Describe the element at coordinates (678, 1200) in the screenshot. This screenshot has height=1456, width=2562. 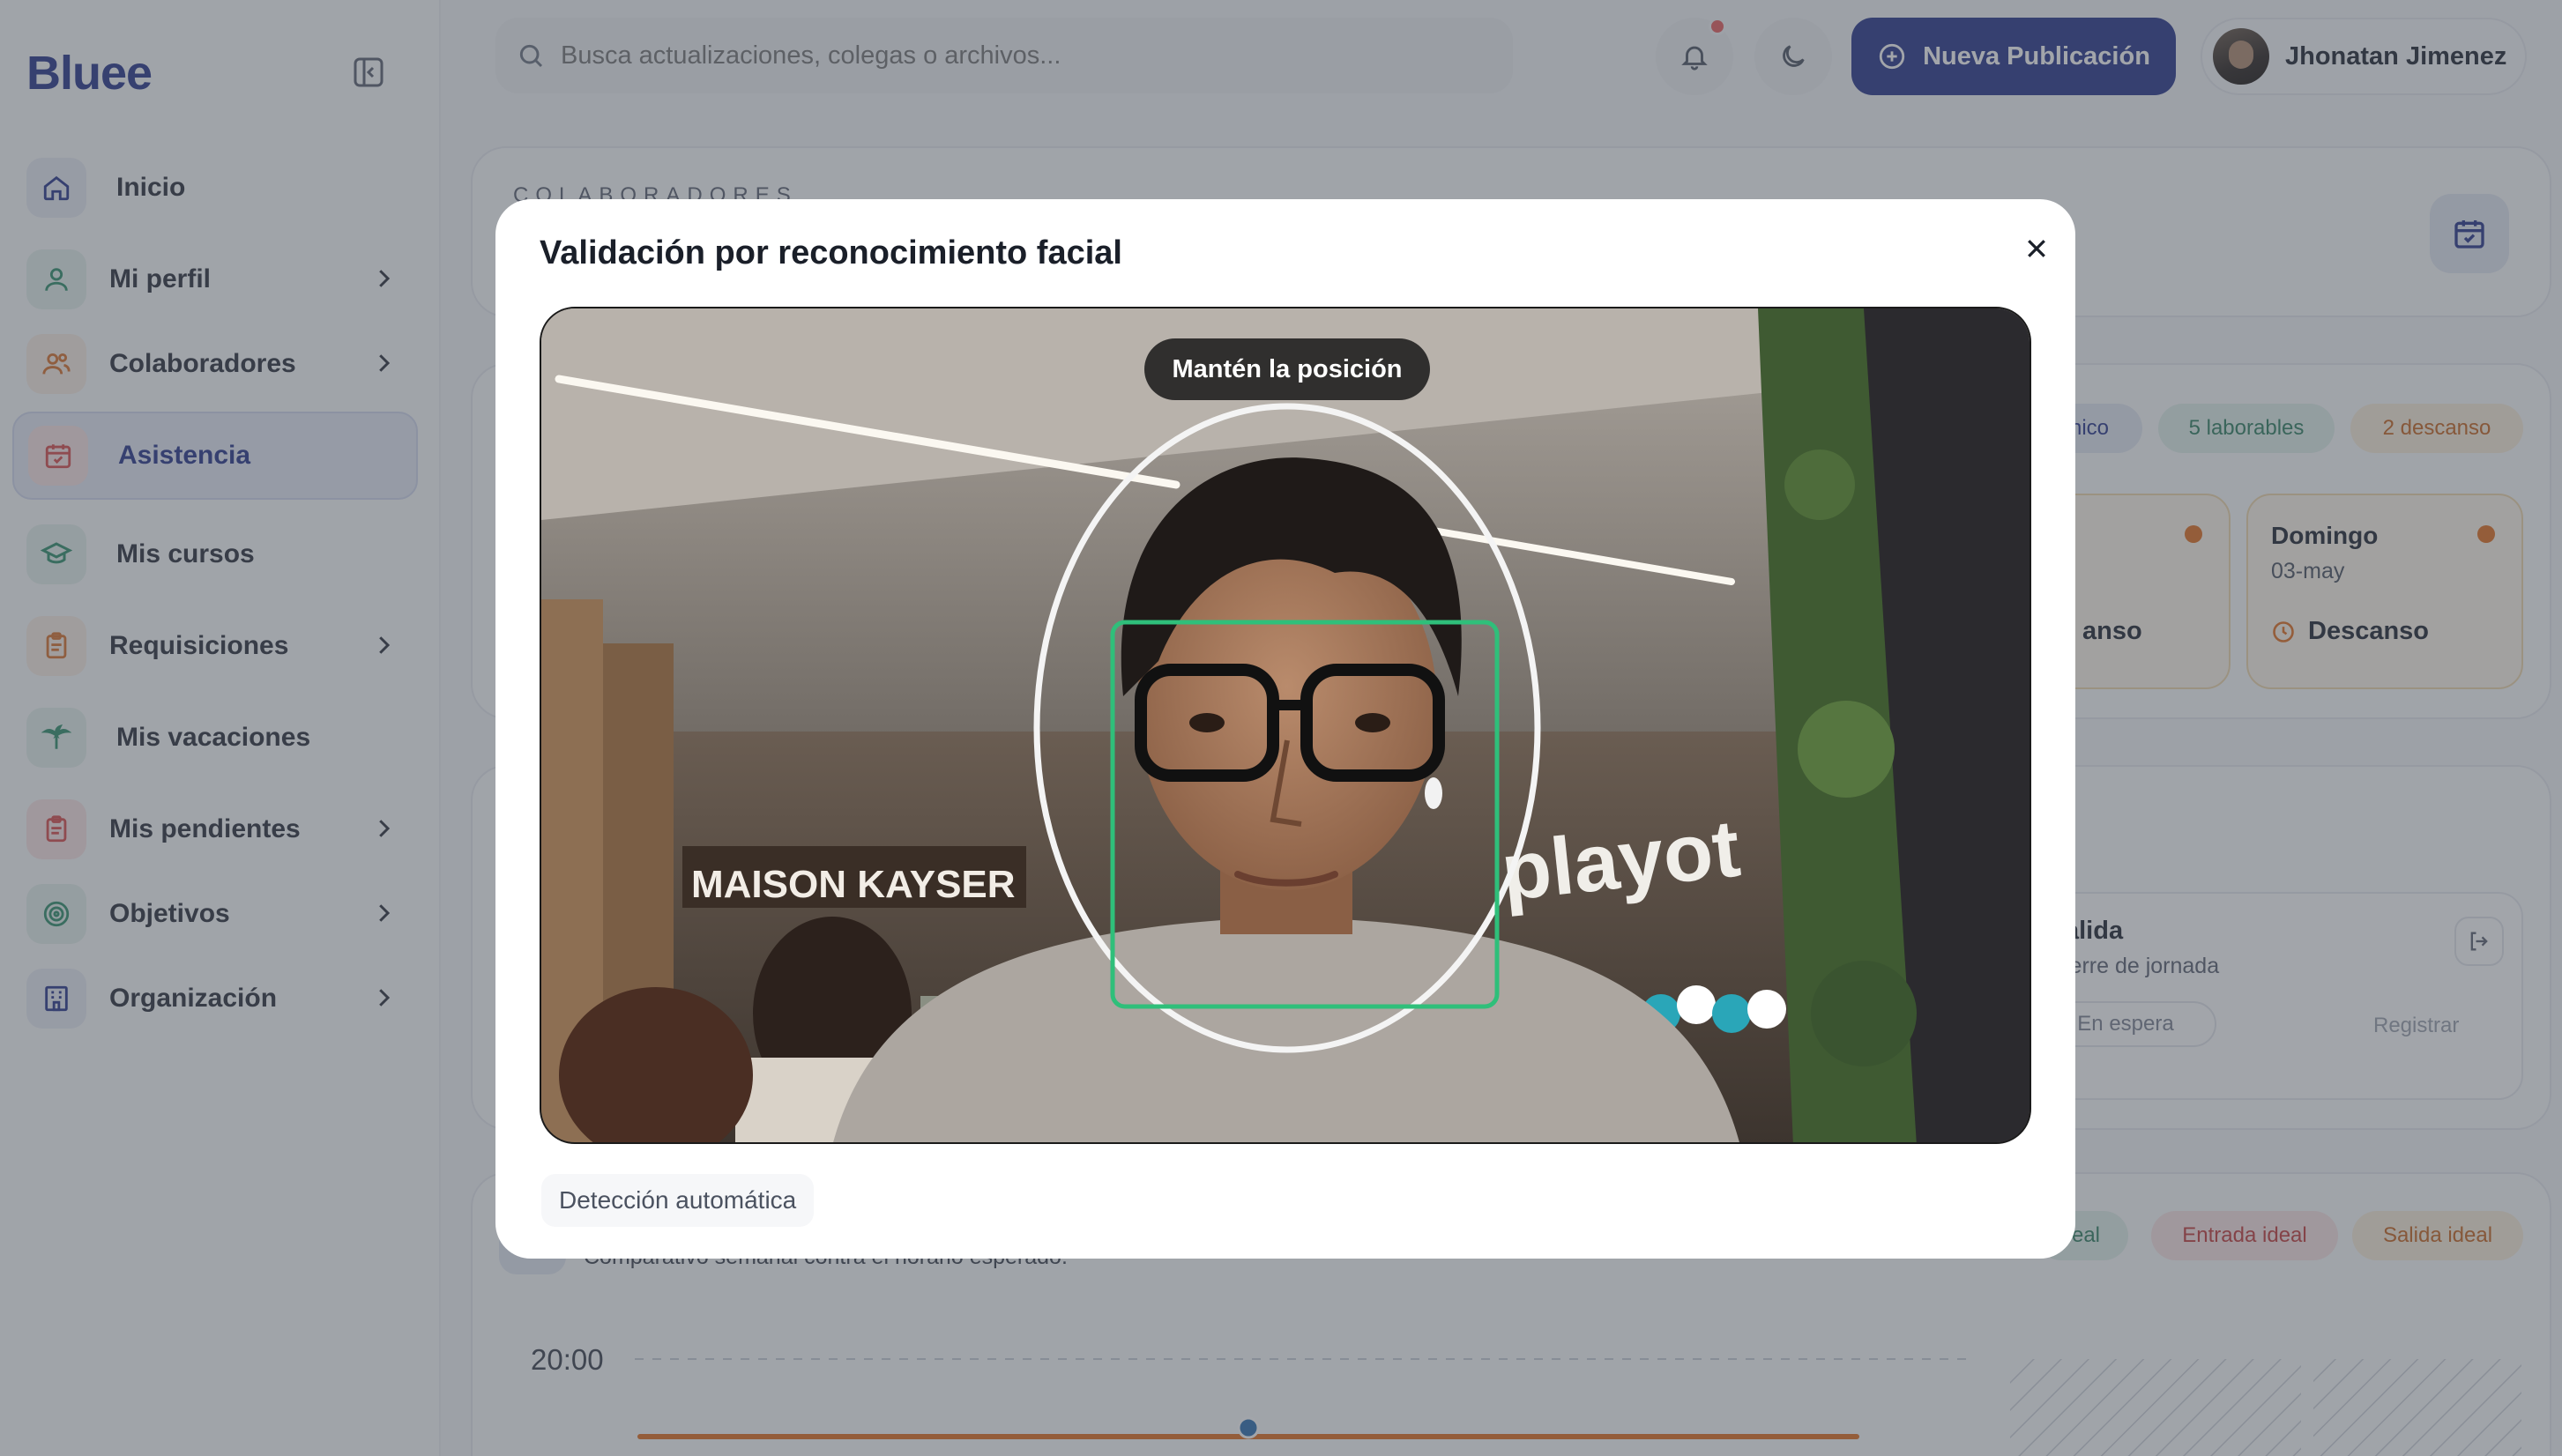
I see `detection-mode-label: Detección automática` at that location.